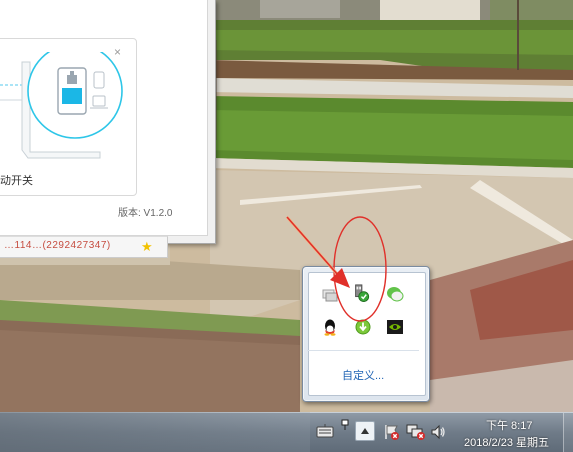 Image resolution: width=573 pixels, height=452 pixels. I want to click on phone-illustration-icon, so click(61, 105).